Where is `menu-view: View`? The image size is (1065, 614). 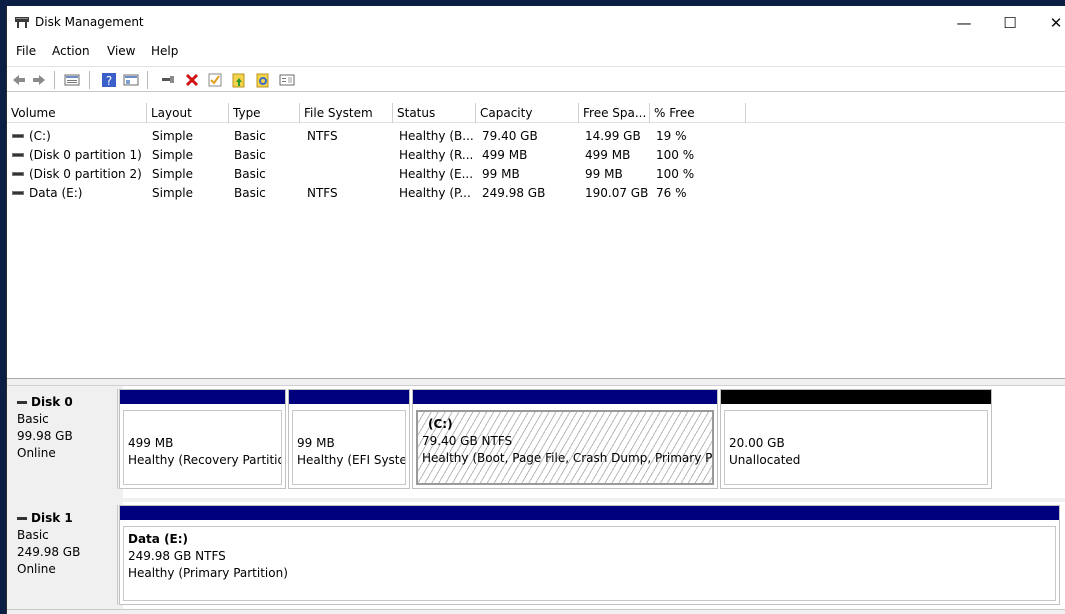 menu-view: View is located at coordinates (121, 51).